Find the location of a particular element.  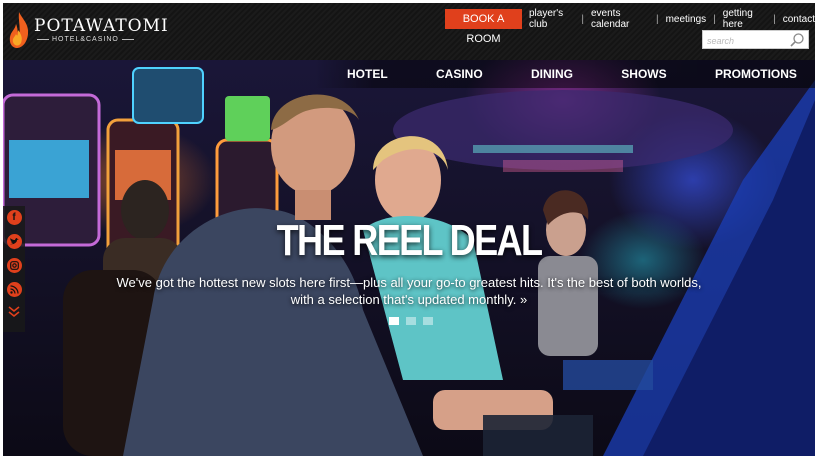

nav-shows: SHOWS is located at coordinates (643, 74).